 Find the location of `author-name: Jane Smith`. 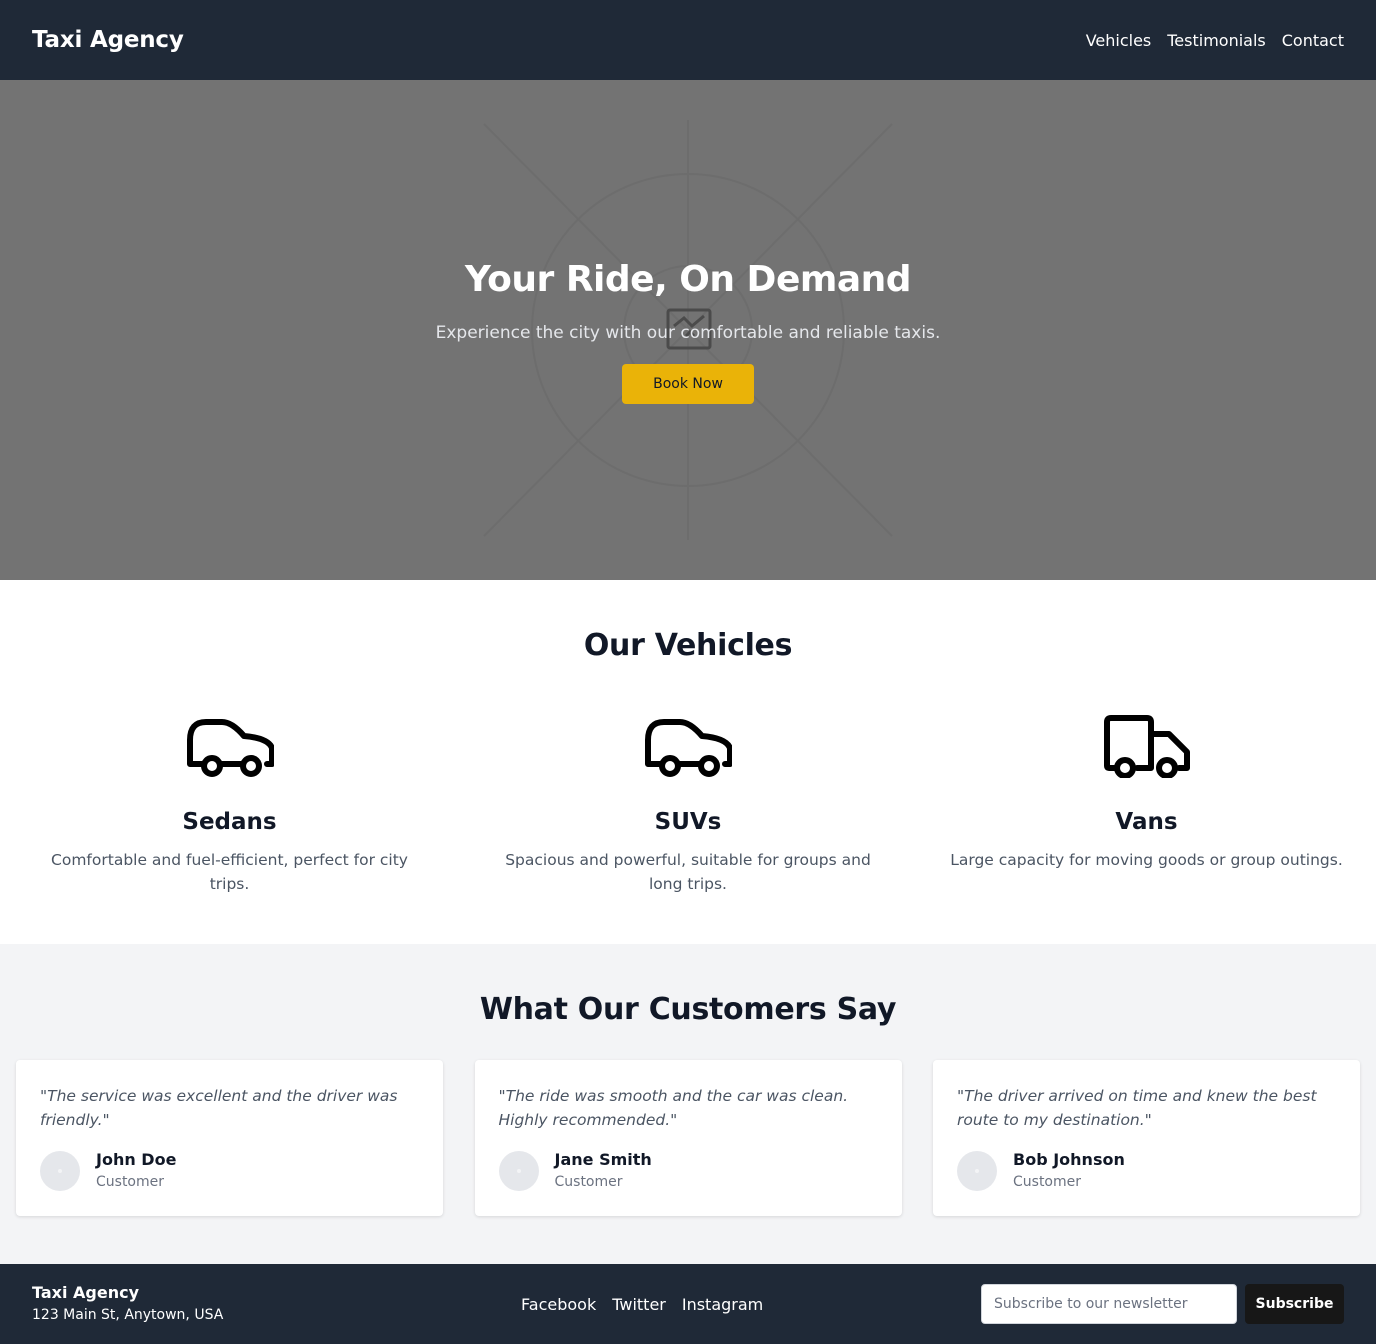

author-name: Jane Smith is located at coordinates (603, 1159).